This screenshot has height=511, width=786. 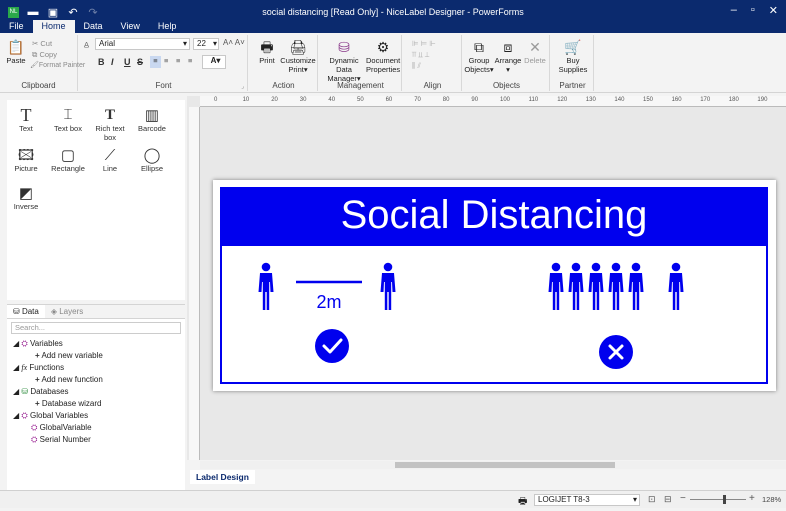 I want to click on tab-label-design: Label Design, so click(x=222, y=477).